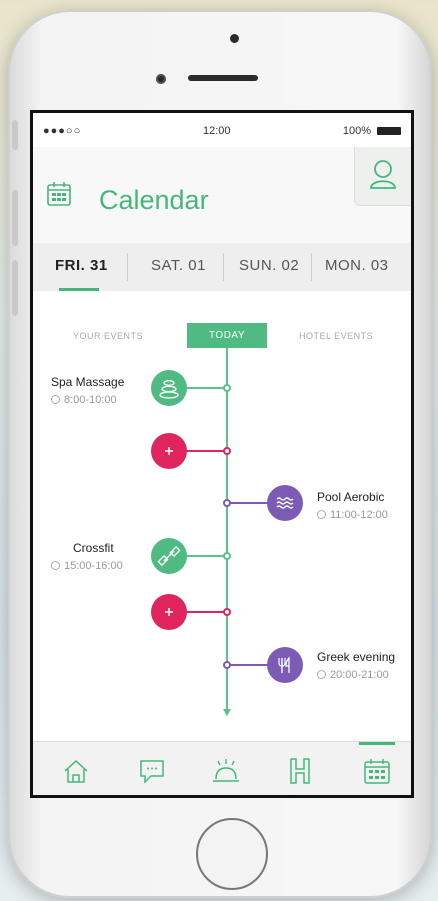  What do you see at coordinates (15, 218) in the screenshot?
I see `volume-up-button` at bounding box center [15, 218].